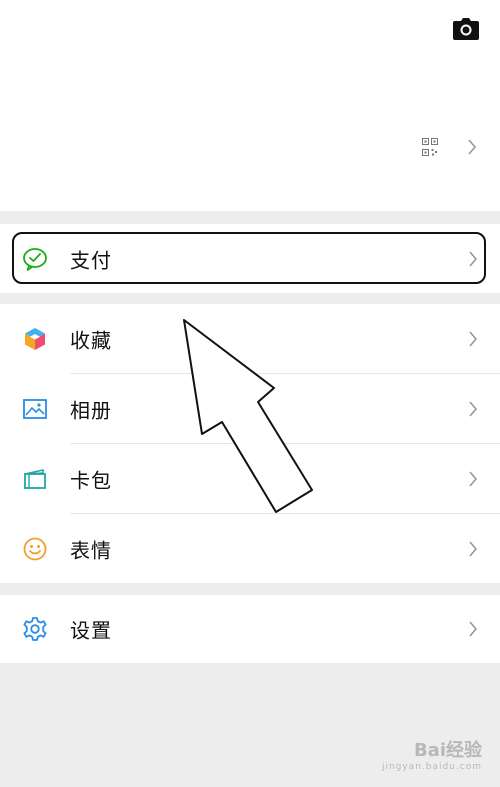 The height and width of the screenshot is (787, 500). I want to click on camera-icon, so click(466, 29).